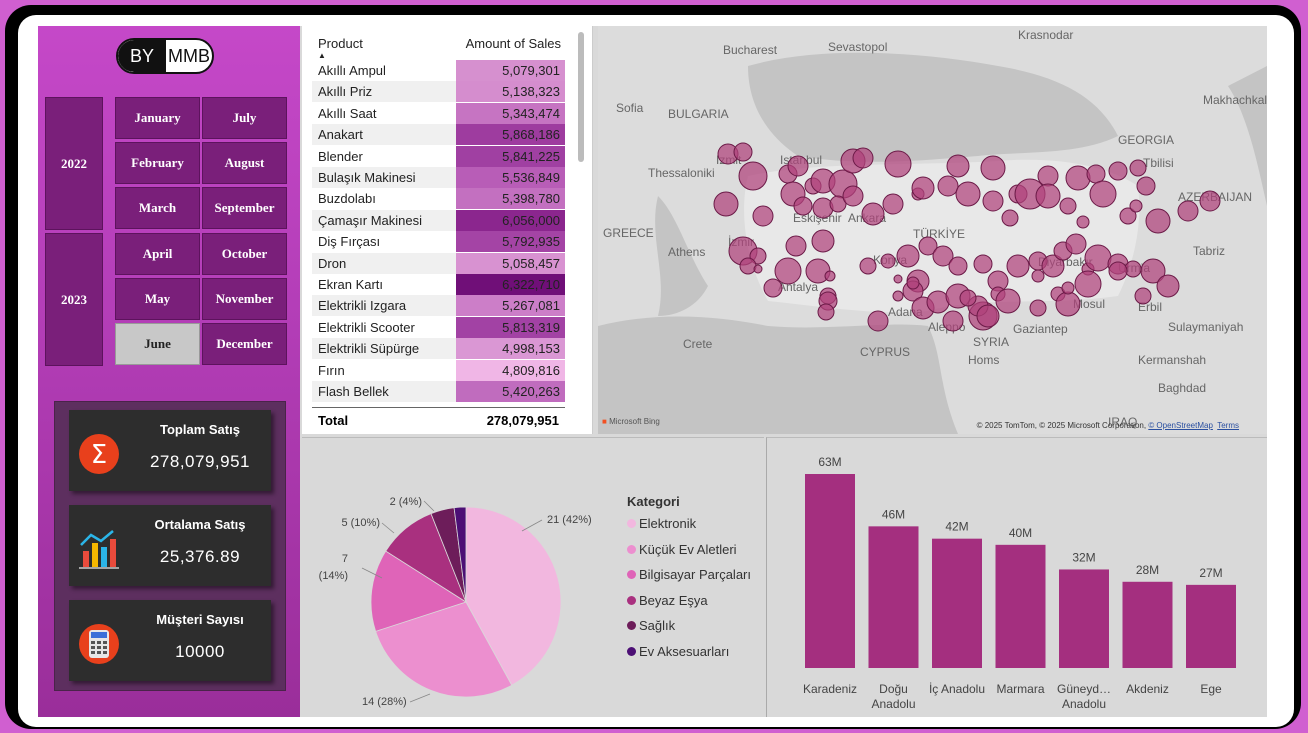 This screenshot has width=1308, height=733. Describe the element at coordinates (74, 299) in the screenshot. I see `year-2023: 2023` at that location.